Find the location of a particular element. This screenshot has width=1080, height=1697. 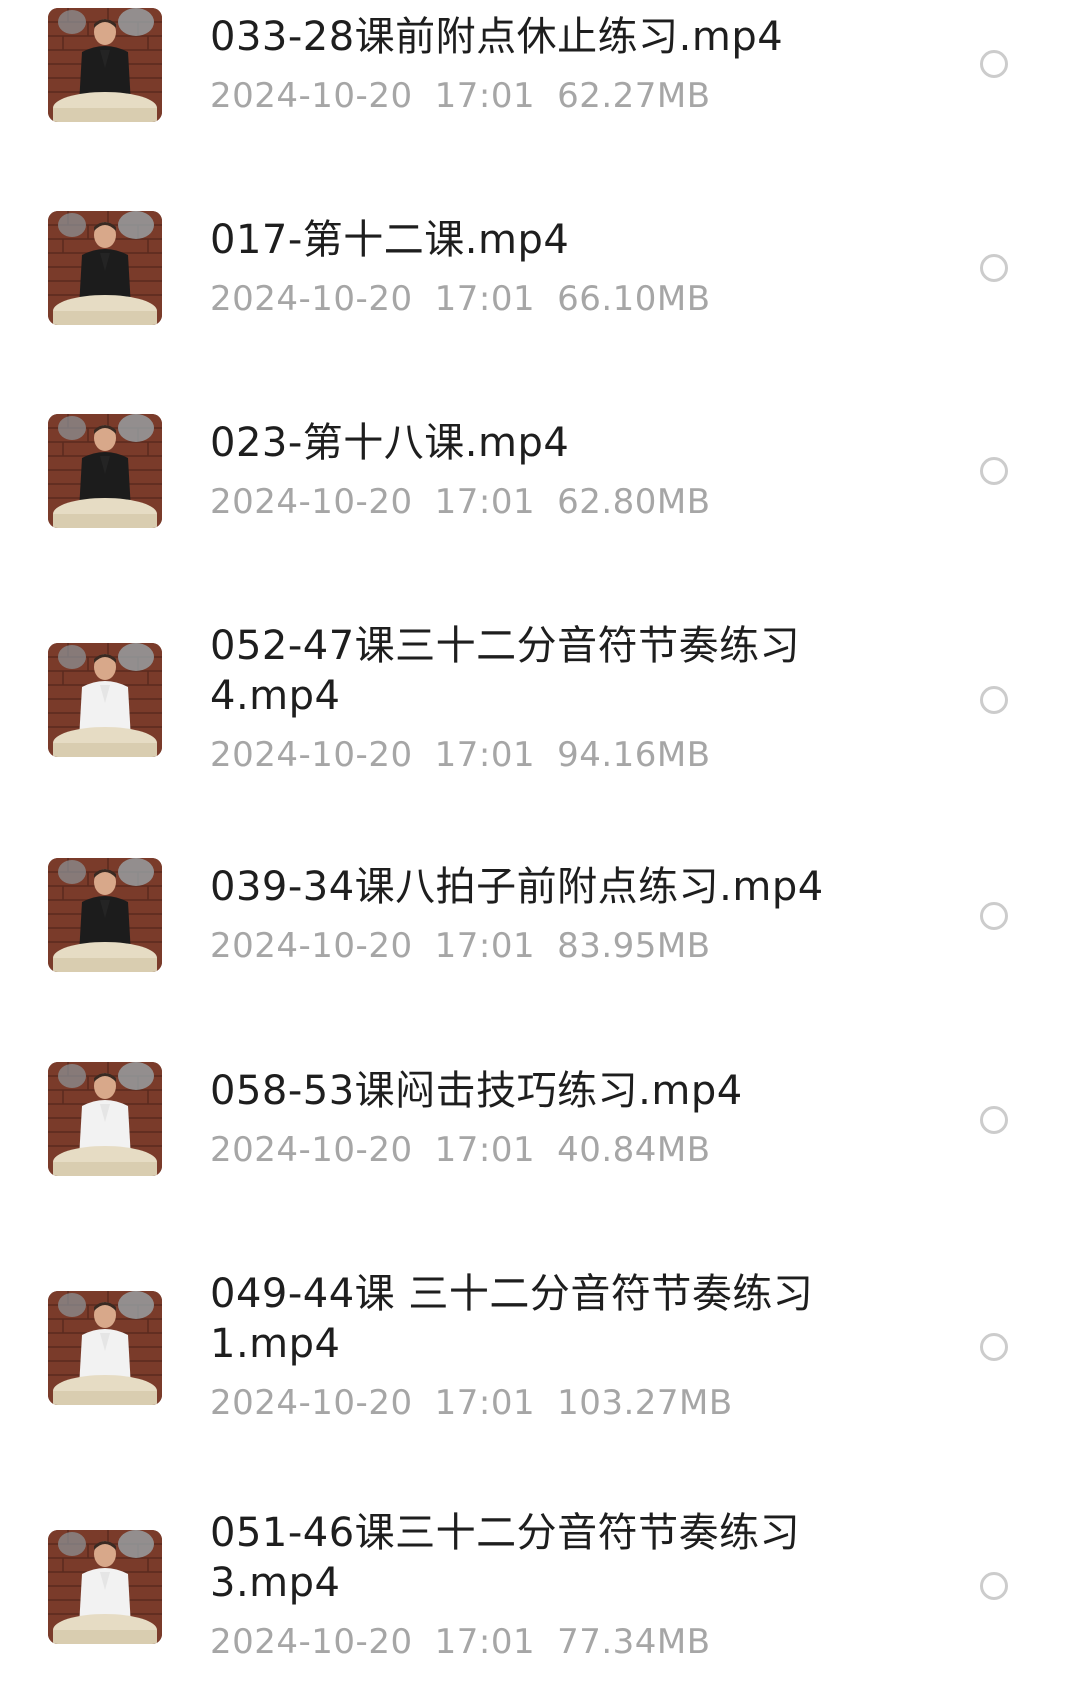

file-size: 40.84MB is located at coordinates (634, 1150).